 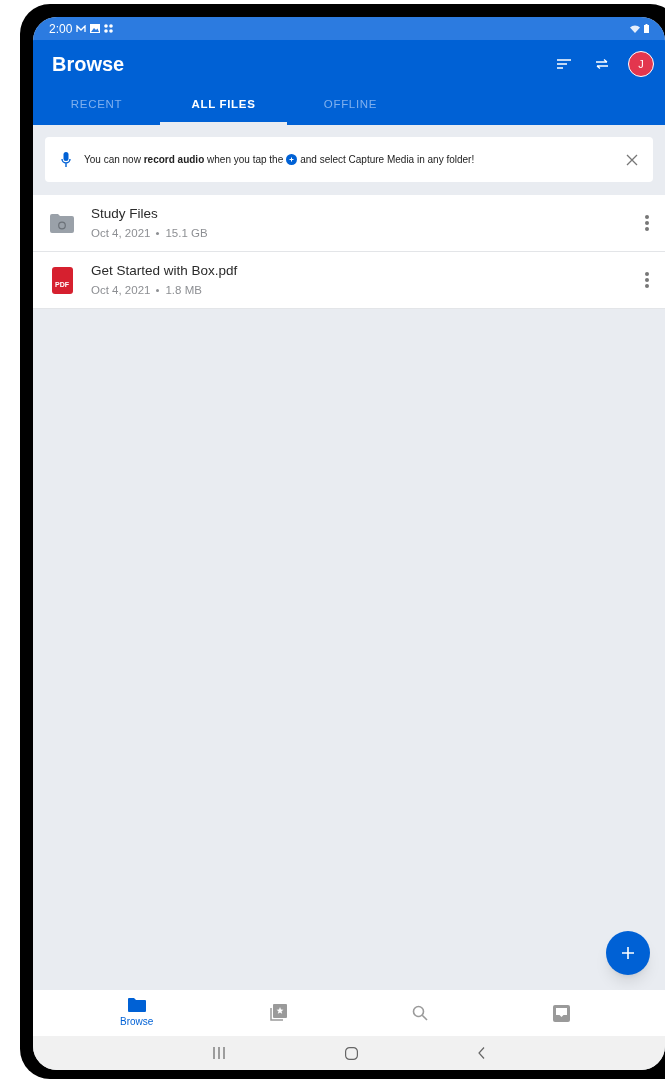 I want to click on microphone-icon, so click(x=66, y=159).